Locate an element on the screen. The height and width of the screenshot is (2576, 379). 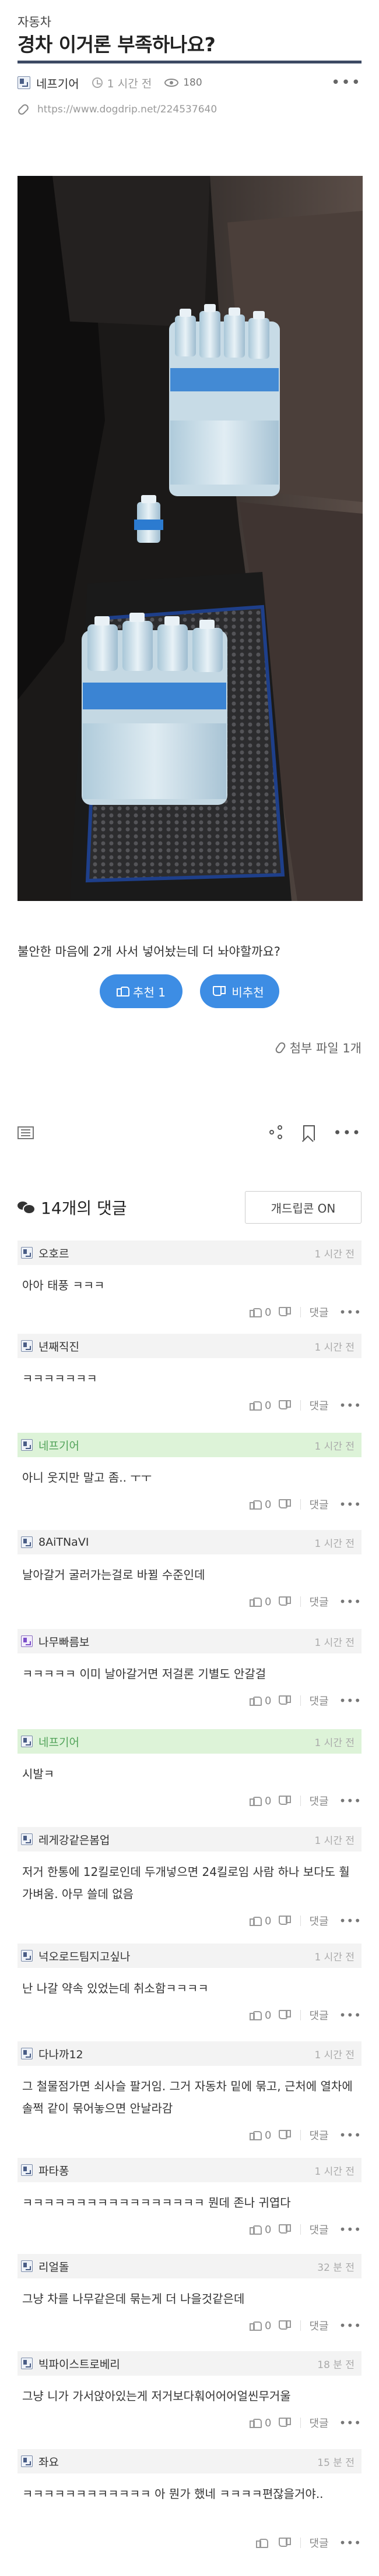
post-author: 네프기어 is located at coordinates (57, 83).